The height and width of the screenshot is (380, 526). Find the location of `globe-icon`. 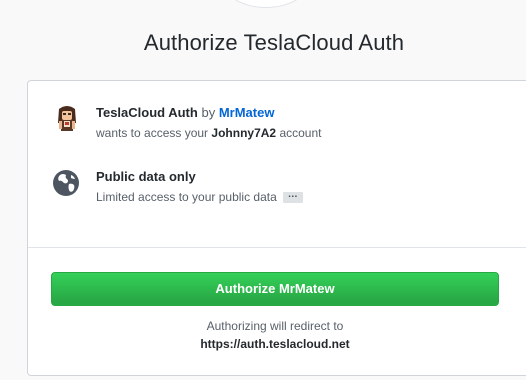

globe-icon is located at coordinates (67, 184).